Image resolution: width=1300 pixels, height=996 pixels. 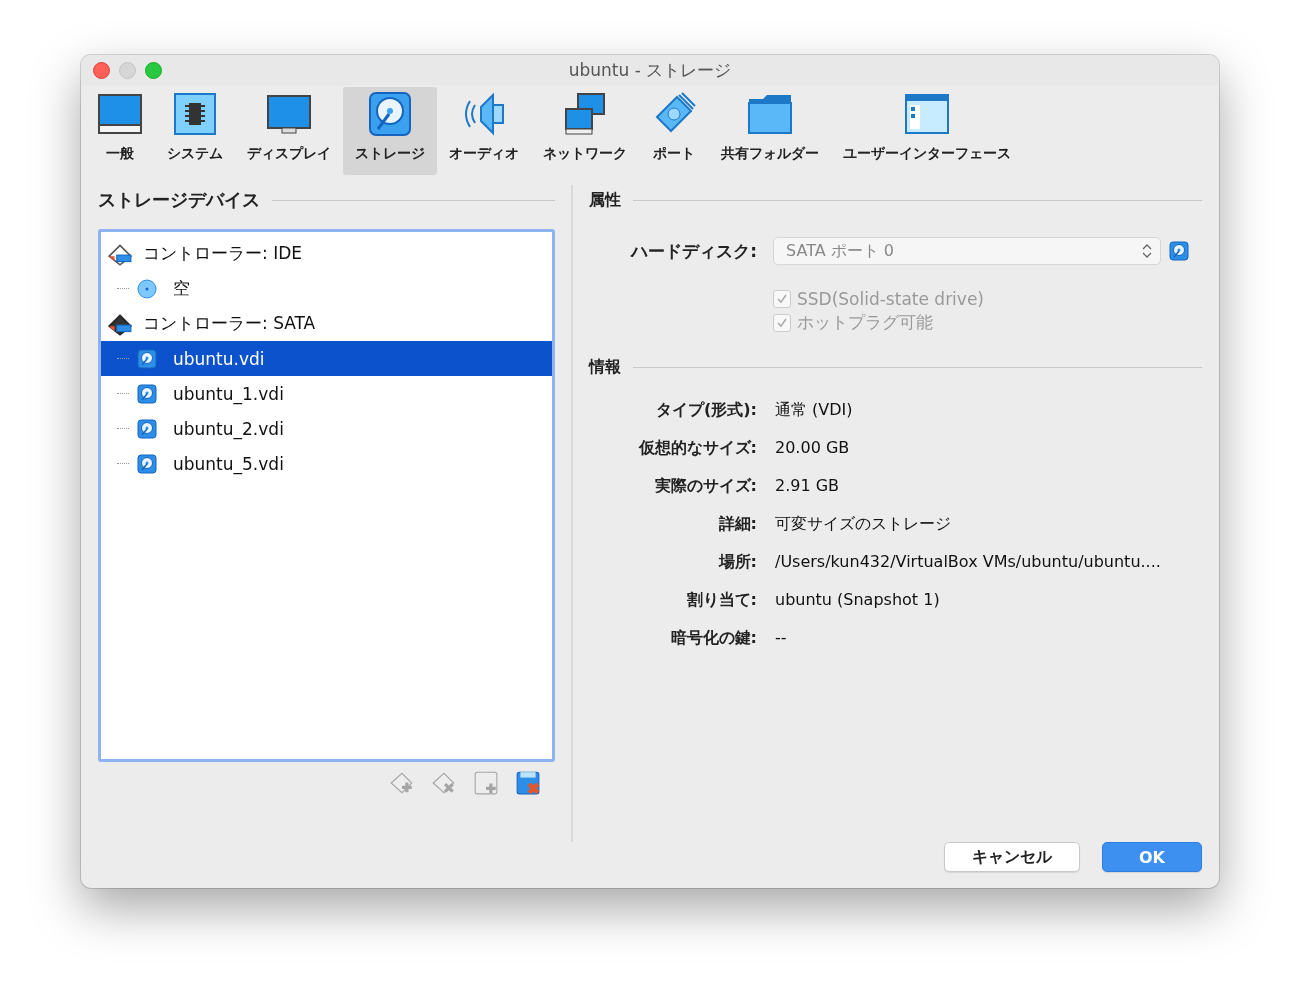 I want to click on controller-add-icon, so click(x=402, y=783).